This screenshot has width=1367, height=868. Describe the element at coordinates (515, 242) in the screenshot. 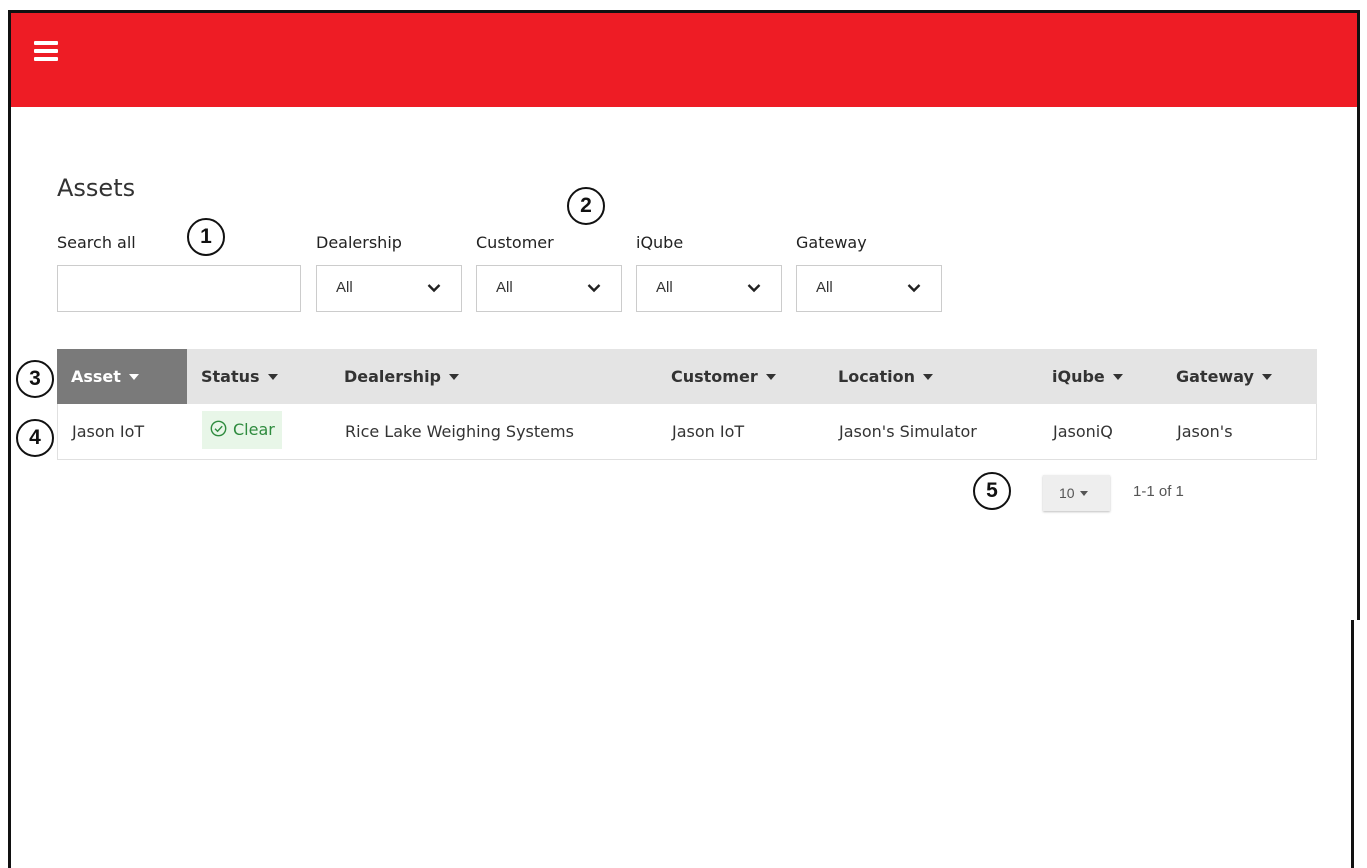

I see `customer-filter-label: Customer` at that location.